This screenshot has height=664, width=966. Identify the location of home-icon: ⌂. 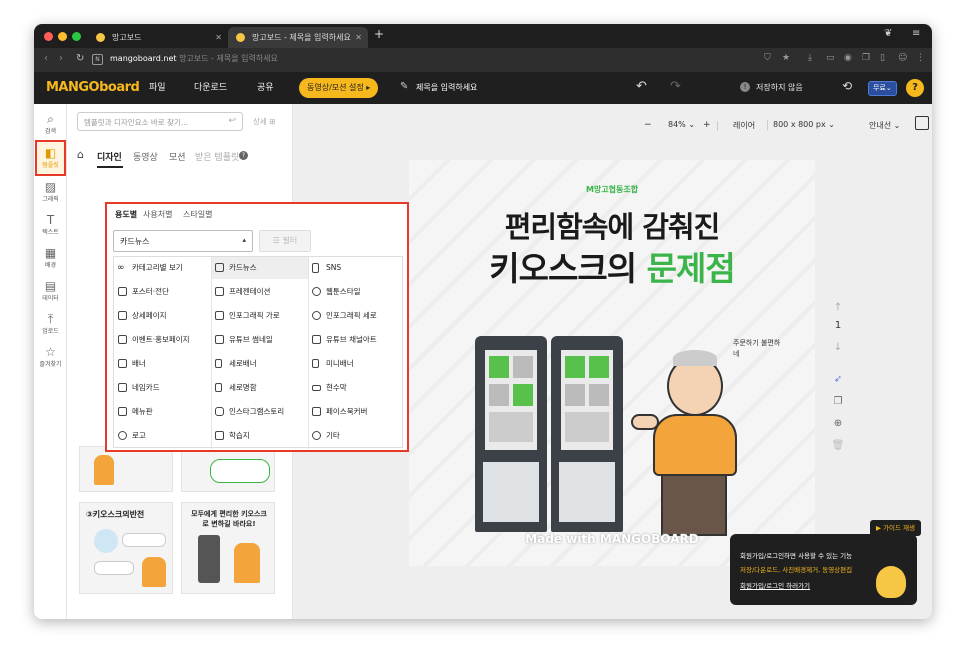
(80, 154).